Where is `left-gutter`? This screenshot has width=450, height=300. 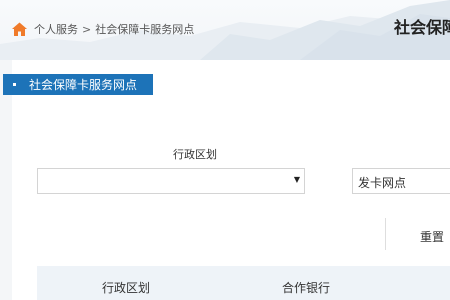
left-gutter is located at coordinates (6, 180).